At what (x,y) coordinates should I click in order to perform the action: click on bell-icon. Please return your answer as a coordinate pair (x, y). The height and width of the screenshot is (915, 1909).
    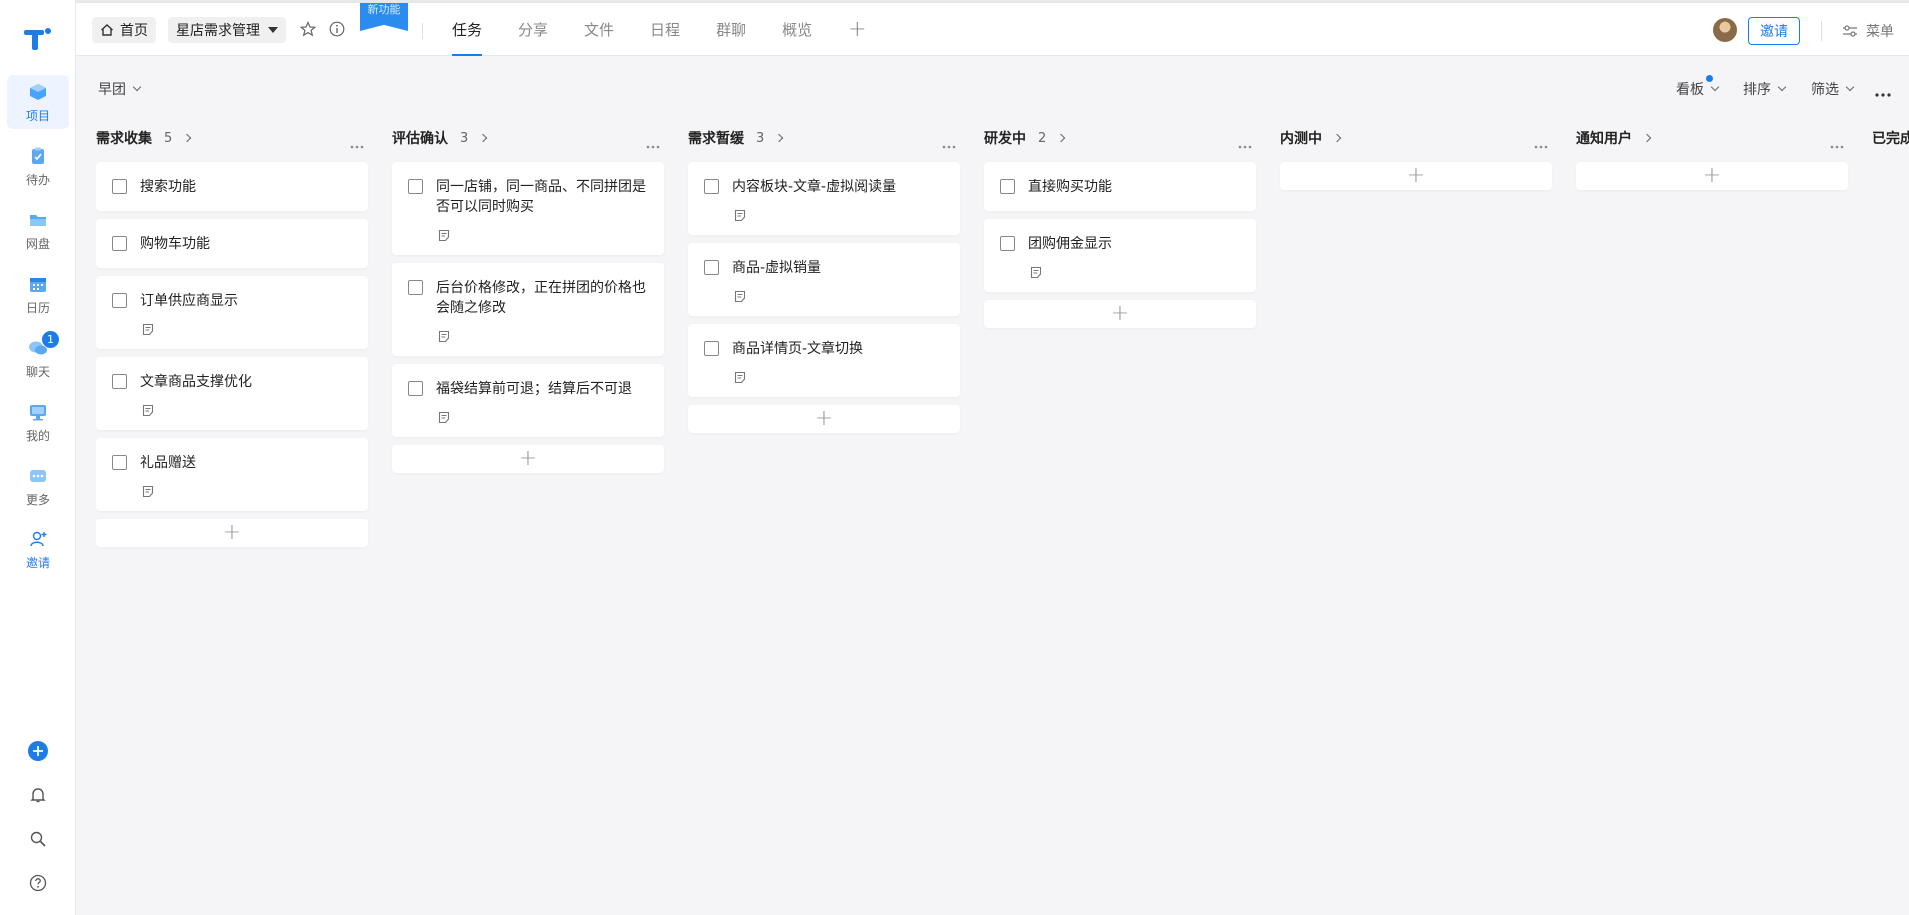
    Looking at the image, I should click on (38, 795).